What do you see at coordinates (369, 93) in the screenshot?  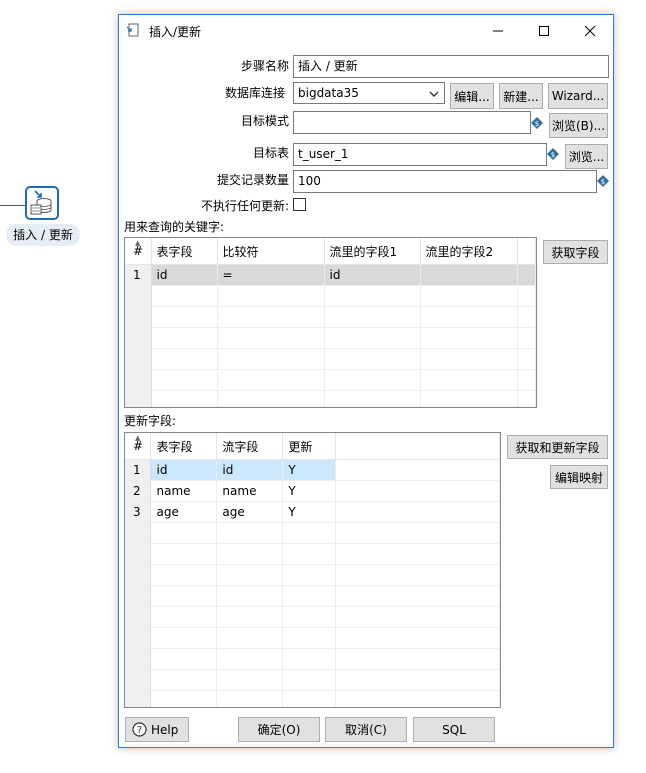 I see `db-connection-select: bigdata35` at bounding box center [369, 93].